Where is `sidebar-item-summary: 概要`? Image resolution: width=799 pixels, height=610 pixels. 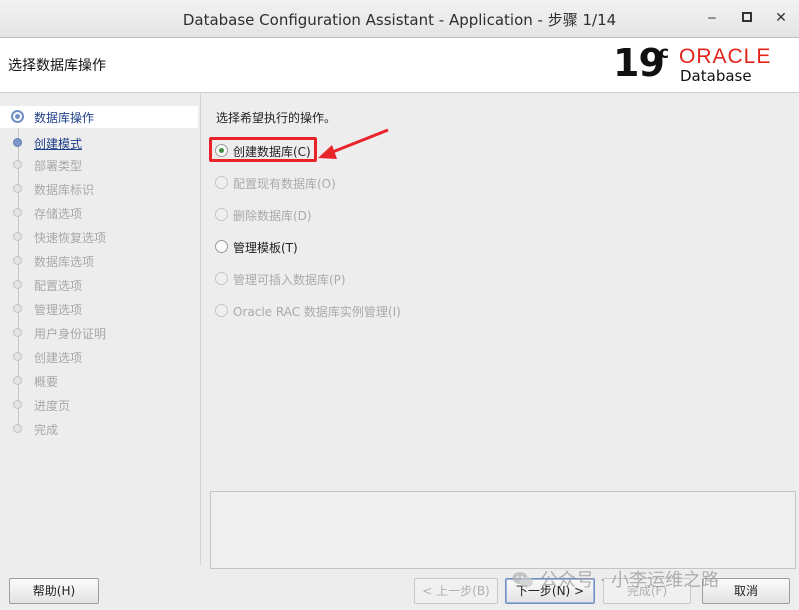
sidebar-item-summary: 概要 is located at coordinates (99, 381).